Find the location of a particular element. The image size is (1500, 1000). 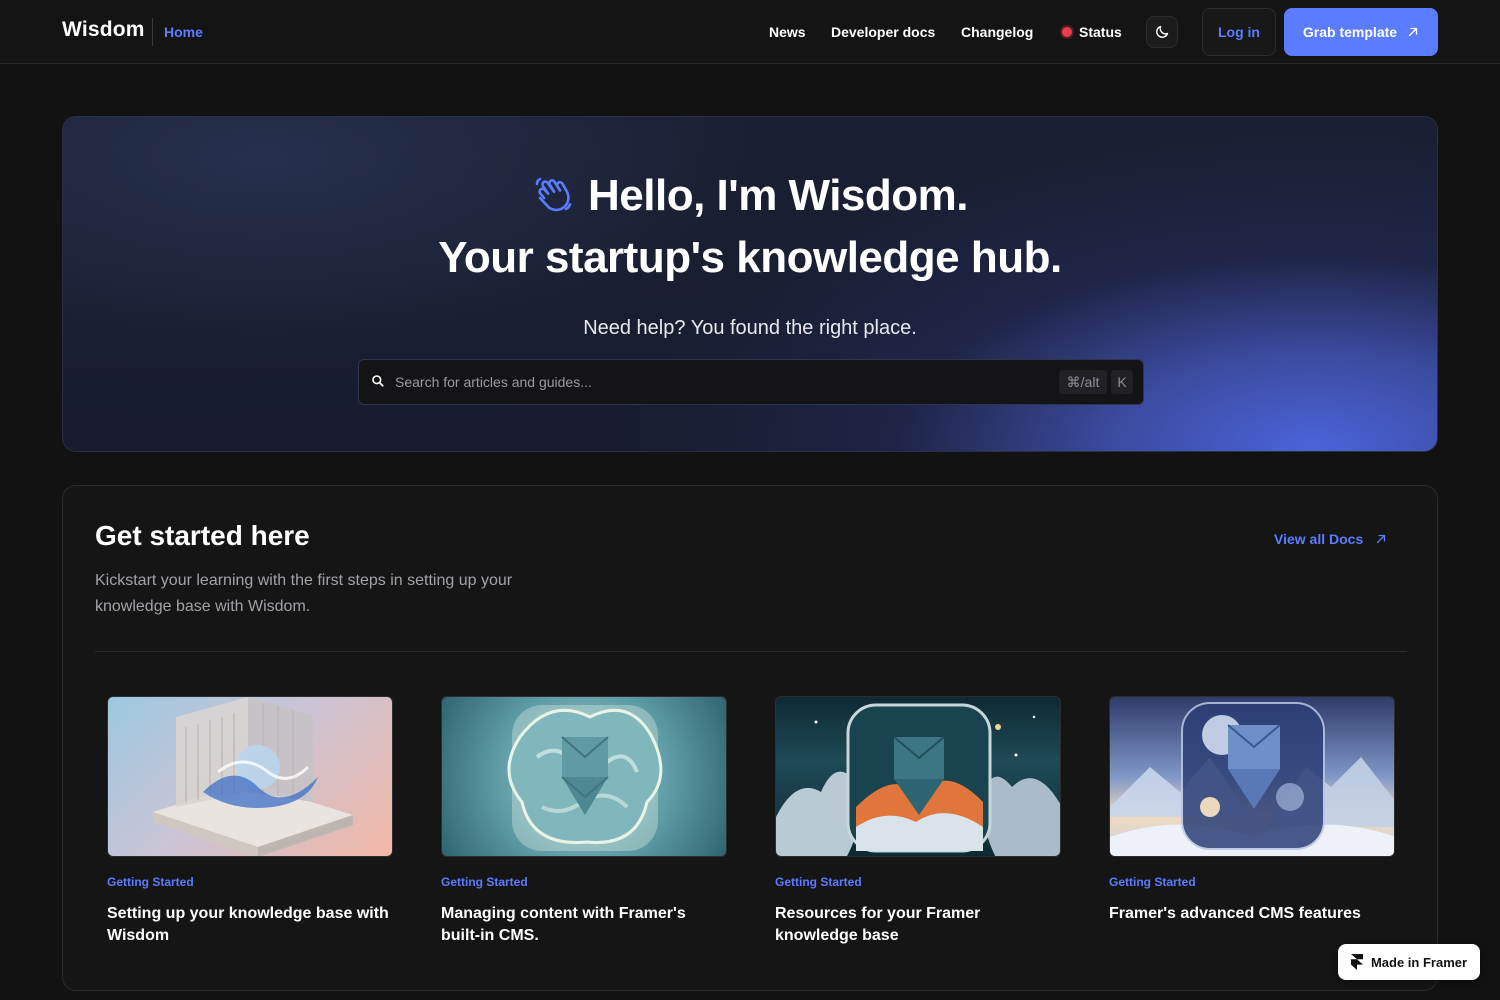

hero-title-row: Hello, I'm Wisdom. is located at coordinates (750, 196).